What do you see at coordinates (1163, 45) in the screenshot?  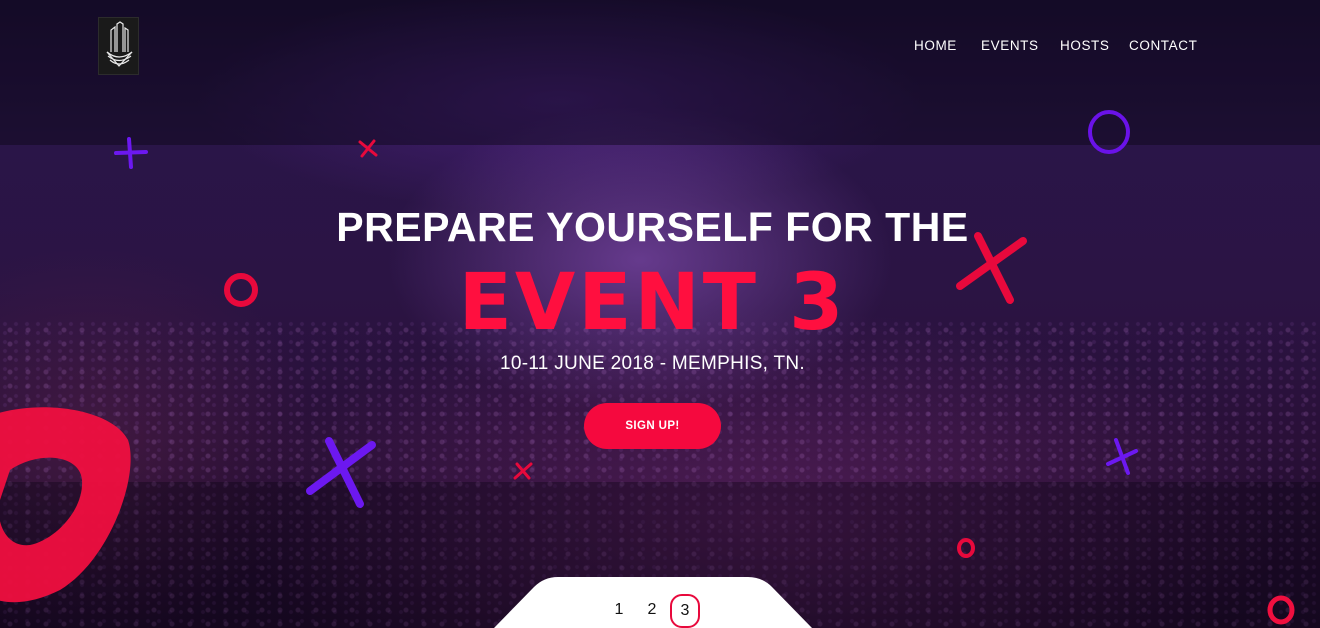 I see `nav-contact: CONTACT` at bounding box center [1163, 45].